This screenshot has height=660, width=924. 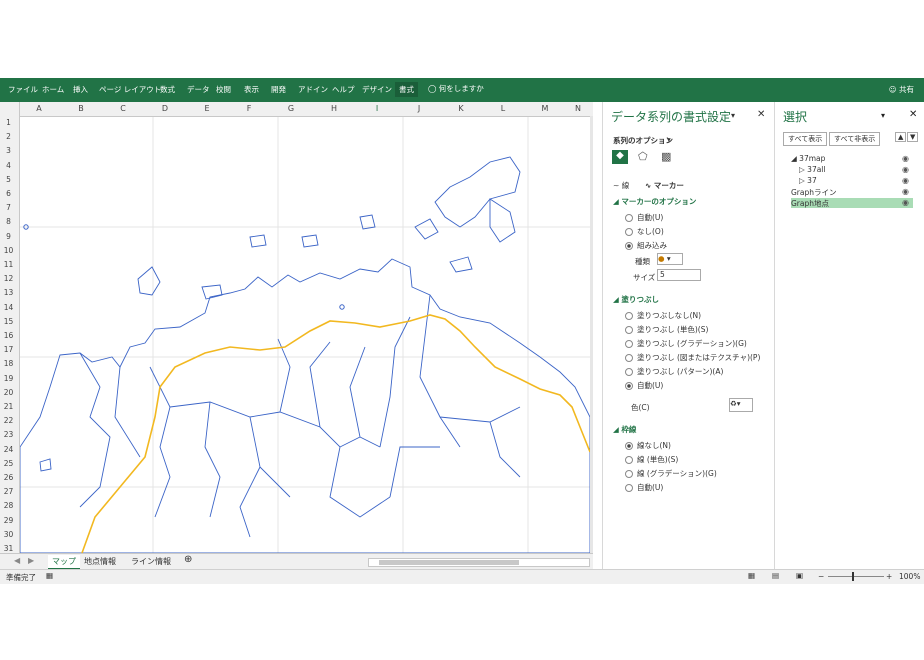 I want to click on selection-item: Graph地点 ◉, so click(x=852, y=203).